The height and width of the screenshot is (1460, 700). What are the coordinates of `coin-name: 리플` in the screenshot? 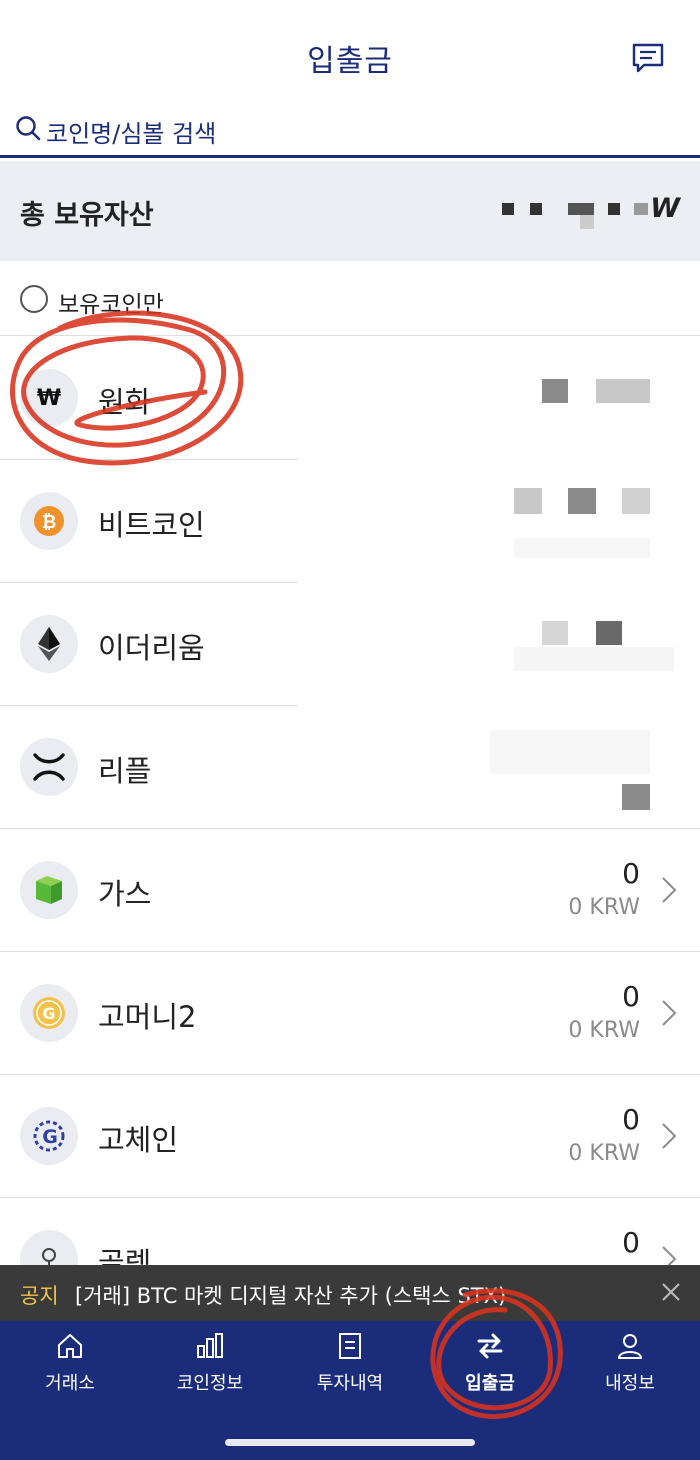 It's located at (125, 771).